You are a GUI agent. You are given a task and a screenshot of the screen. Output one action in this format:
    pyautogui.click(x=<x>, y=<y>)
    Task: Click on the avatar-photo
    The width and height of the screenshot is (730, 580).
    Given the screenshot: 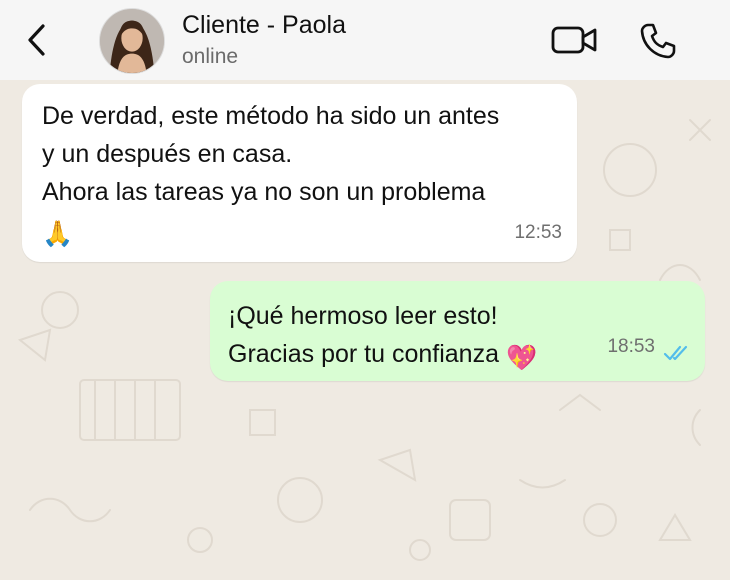 What is the action you would take?
    pyautogui.click(x=132, y=41)
    